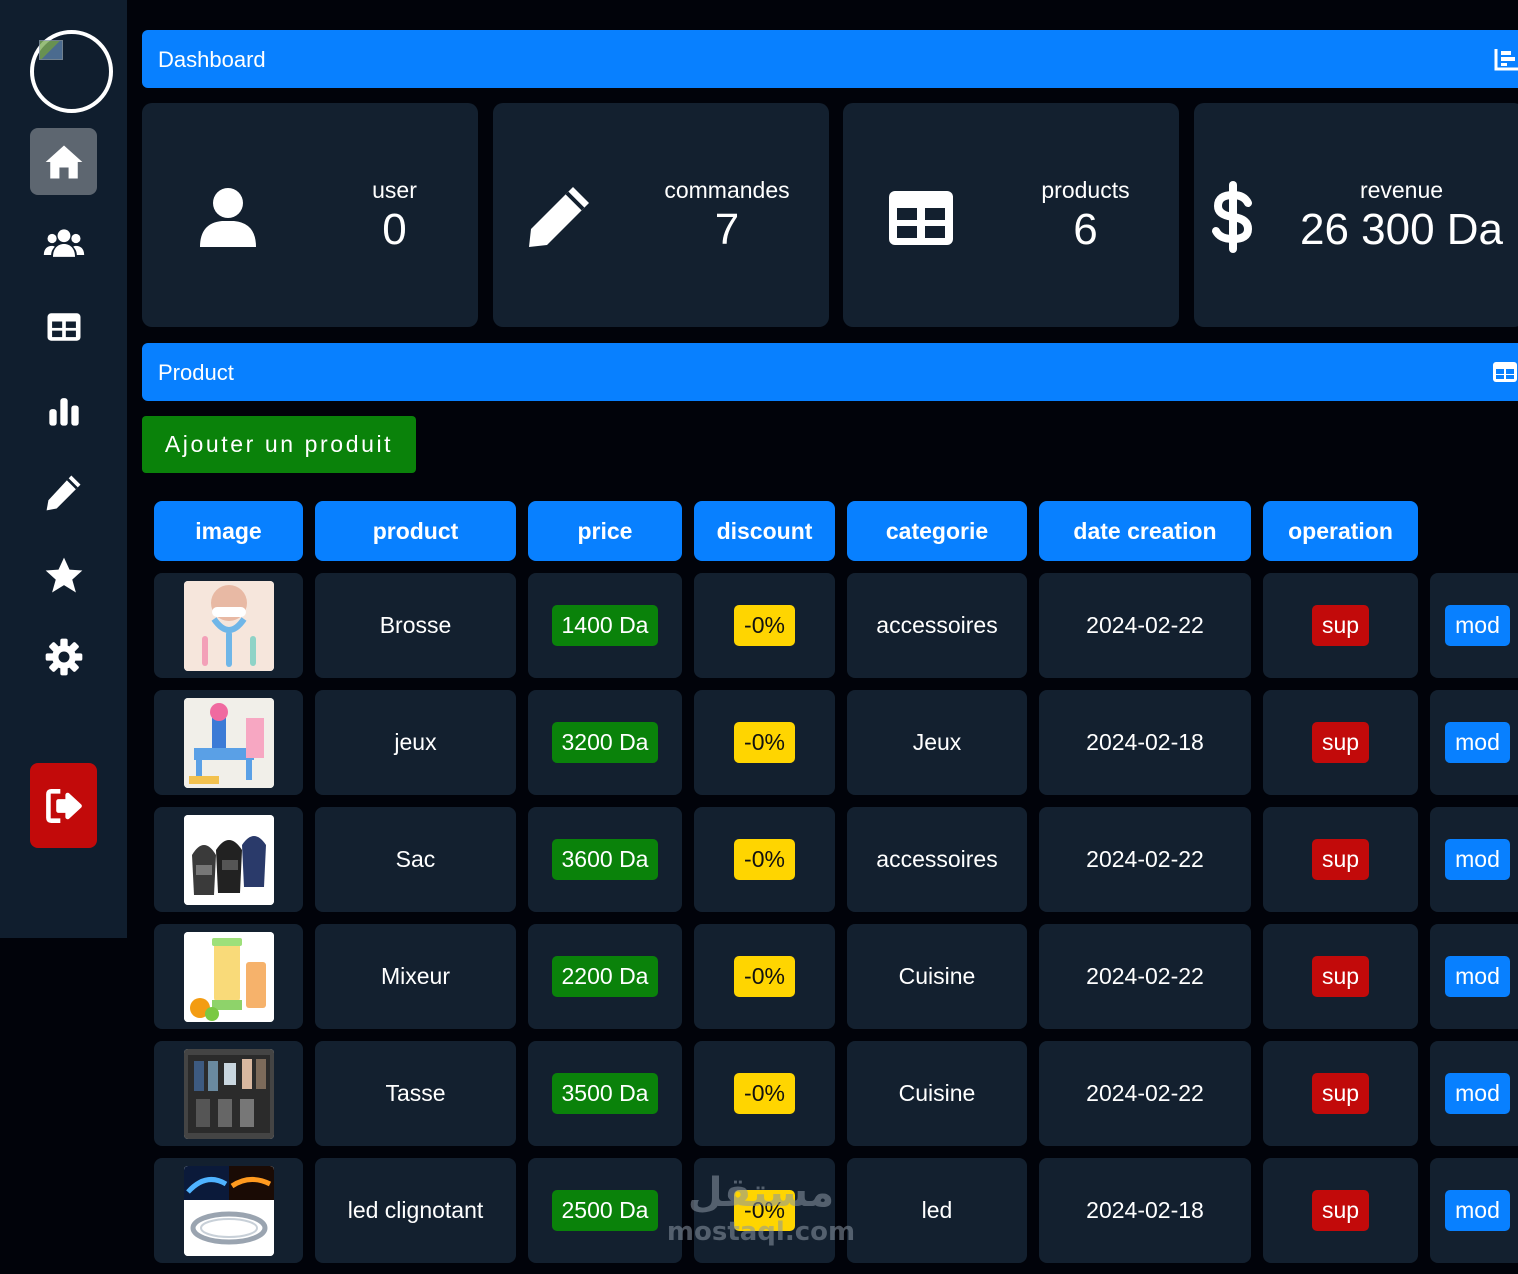 This screenshot has height=1274, width=1518. What do you see at coordinates (279, 444) in the screenshot?
I see `add-product-button: Ajouter un produit` at bounding box center [279, 444].